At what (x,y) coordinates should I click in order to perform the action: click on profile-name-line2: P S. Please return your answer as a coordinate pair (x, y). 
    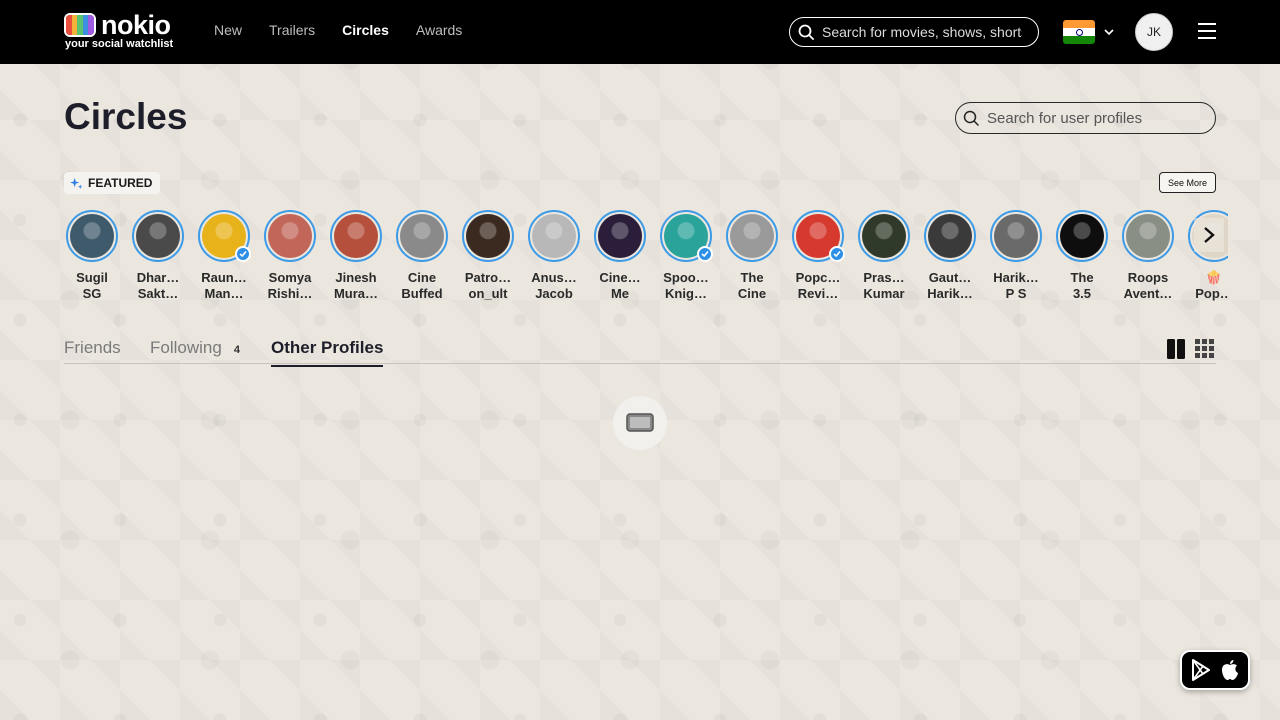
    Looking at the image, I should click on (1016, 293).